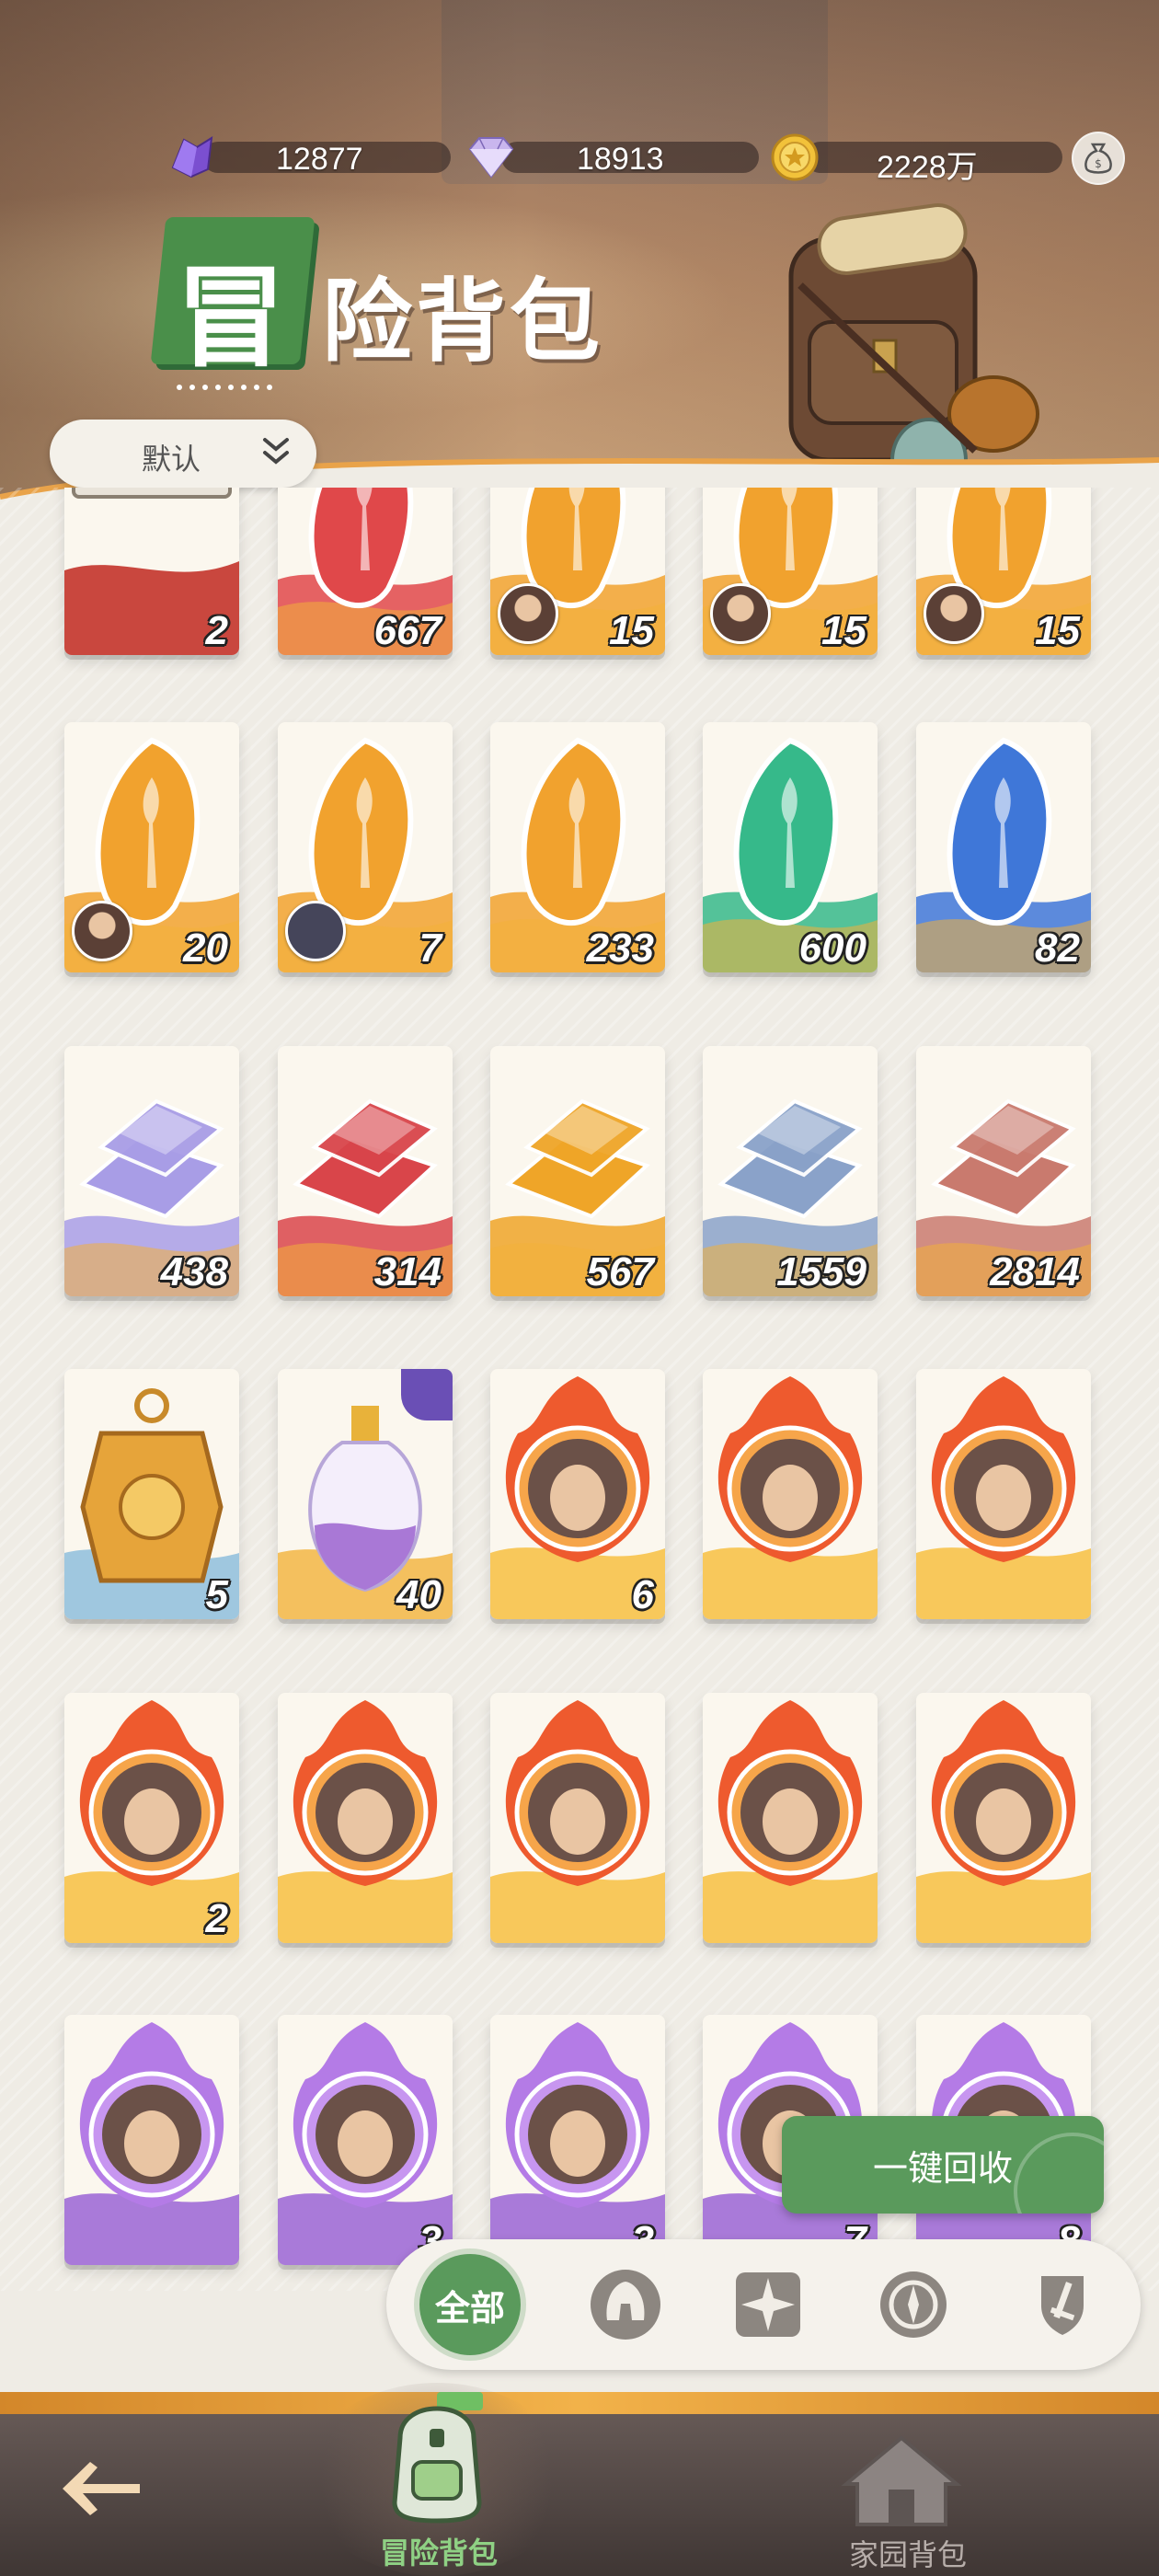 Image resolution: width=1159 pixels, height=2576 pixels. I want to click on inventory-item-card: 20, so click(151, 847).